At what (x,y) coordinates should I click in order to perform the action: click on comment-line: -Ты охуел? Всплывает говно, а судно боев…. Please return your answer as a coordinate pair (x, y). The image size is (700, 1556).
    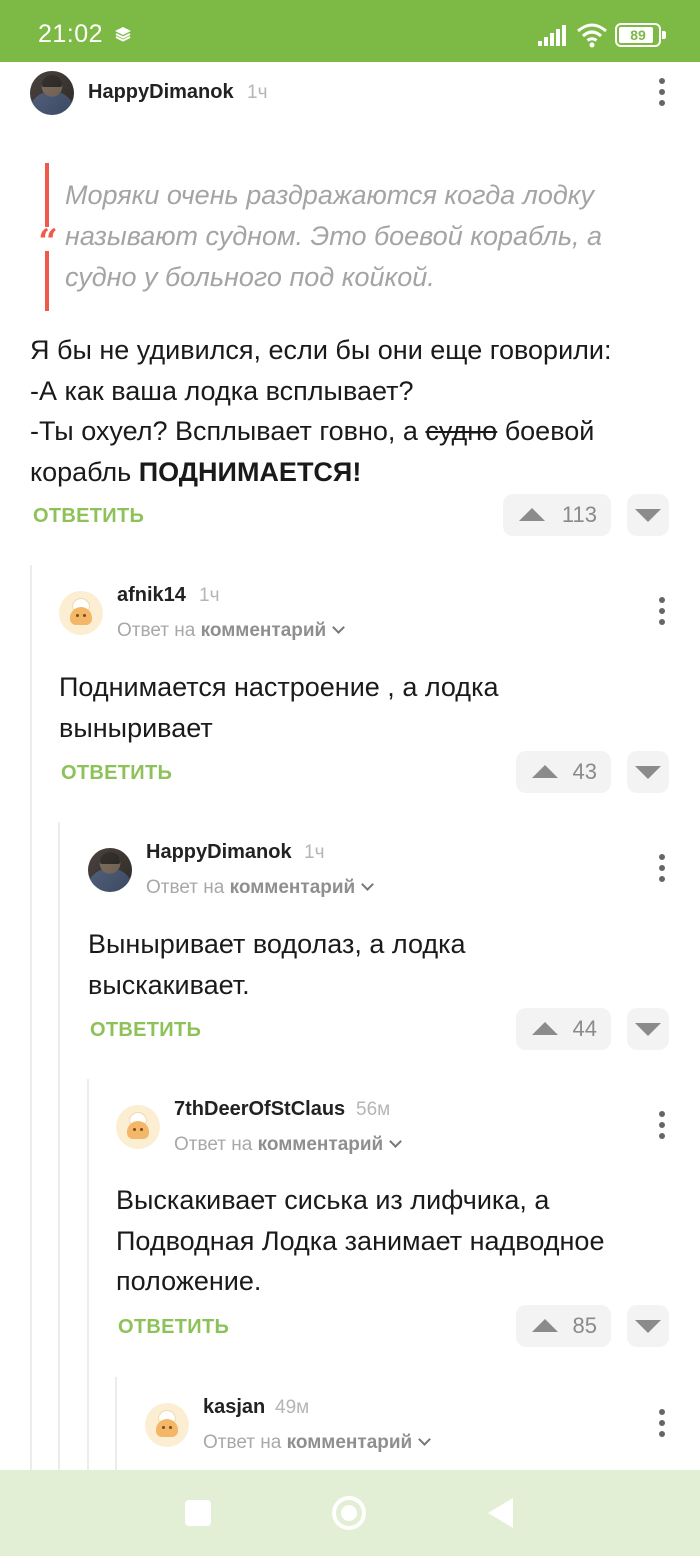
    Looking at the image, I should click on (355, 431).